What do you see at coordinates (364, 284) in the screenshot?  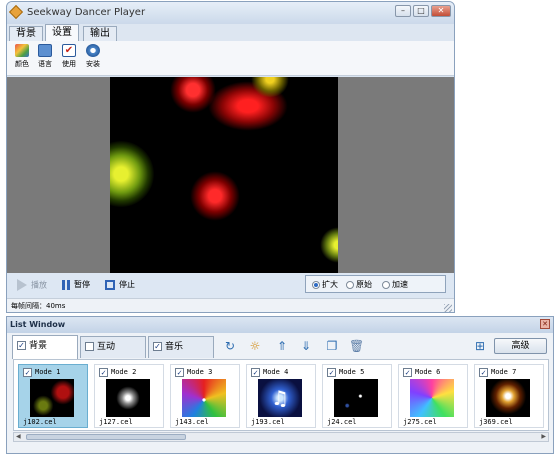 I see `radio-original-label: 原始` at bounding box center [364, 284].